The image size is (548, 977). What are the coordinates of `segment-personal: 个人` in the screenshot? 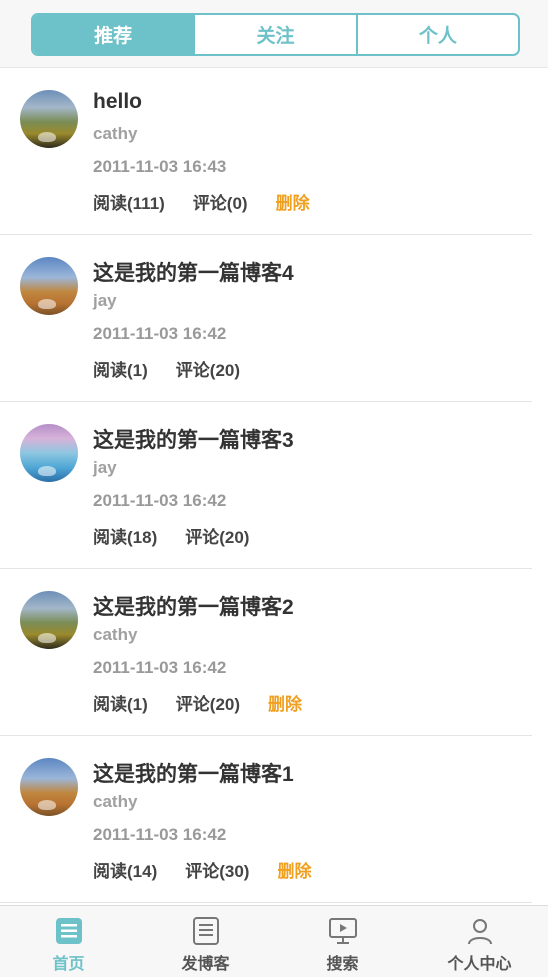 It's located at (436, 34).